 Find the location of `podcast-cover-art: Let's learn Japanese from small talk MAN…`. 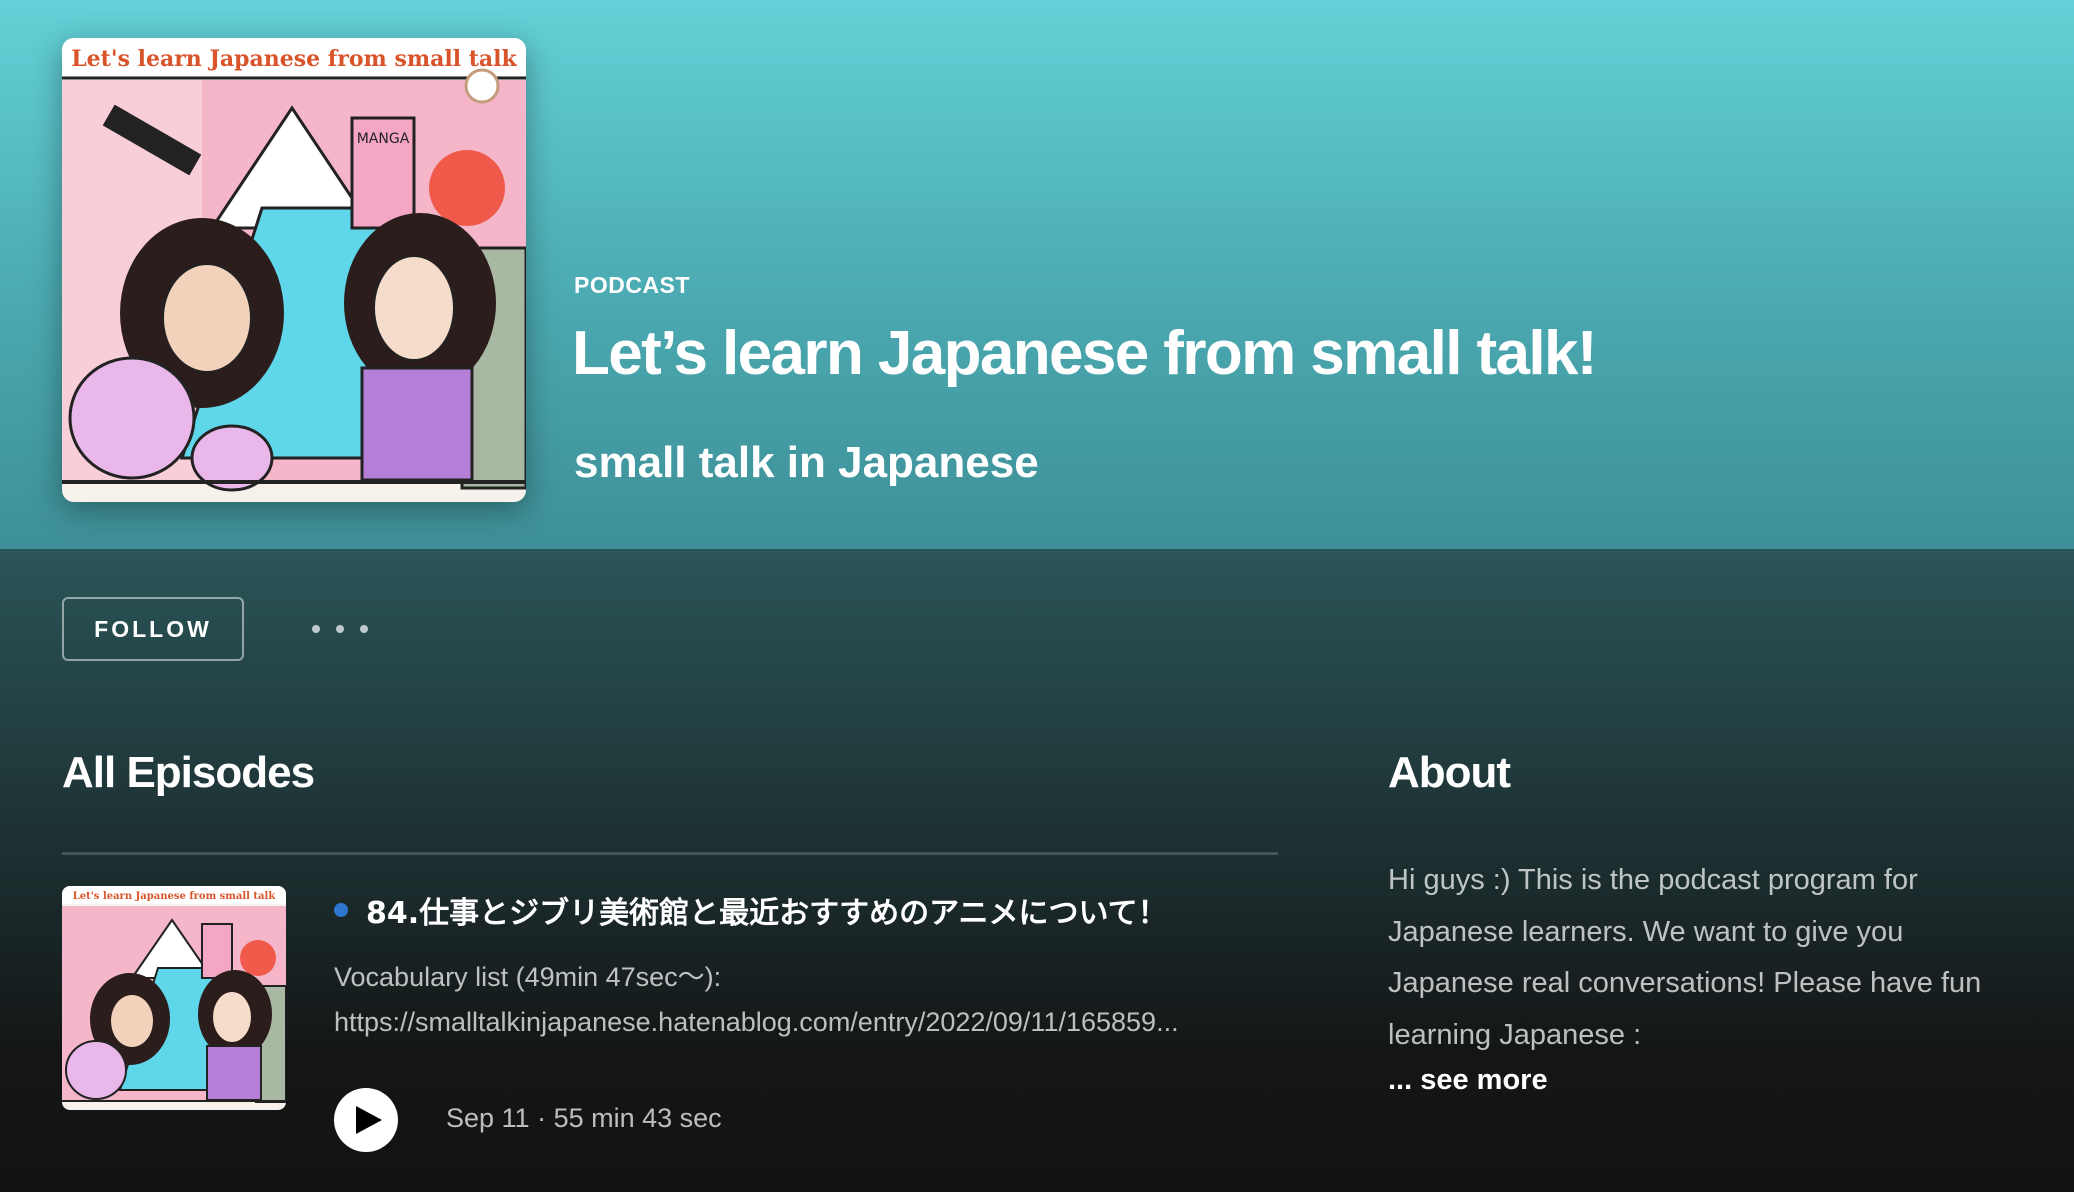

podcast-cover-art: Let's learn Japanese from small talk MAN… is located at coordinates (294, 270).